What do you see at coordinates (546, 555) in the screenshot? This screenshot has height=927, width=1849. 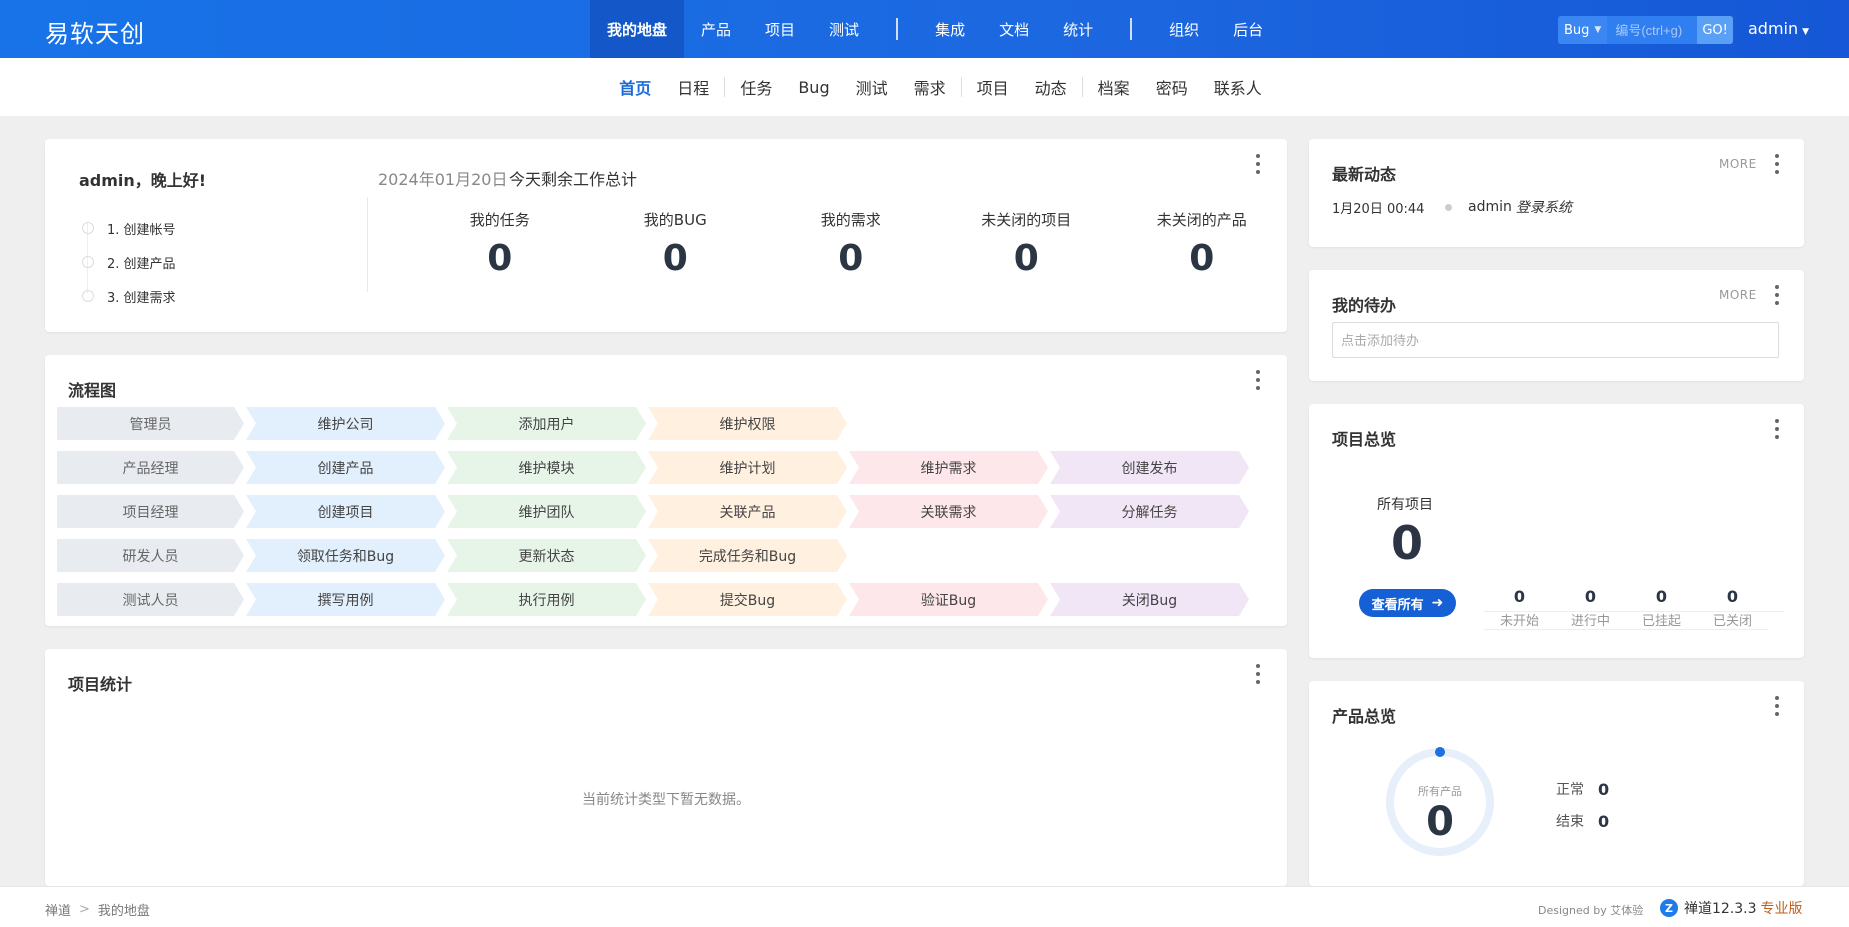 I see `flow-step: 更新状态` at bounding box center [546, 555].